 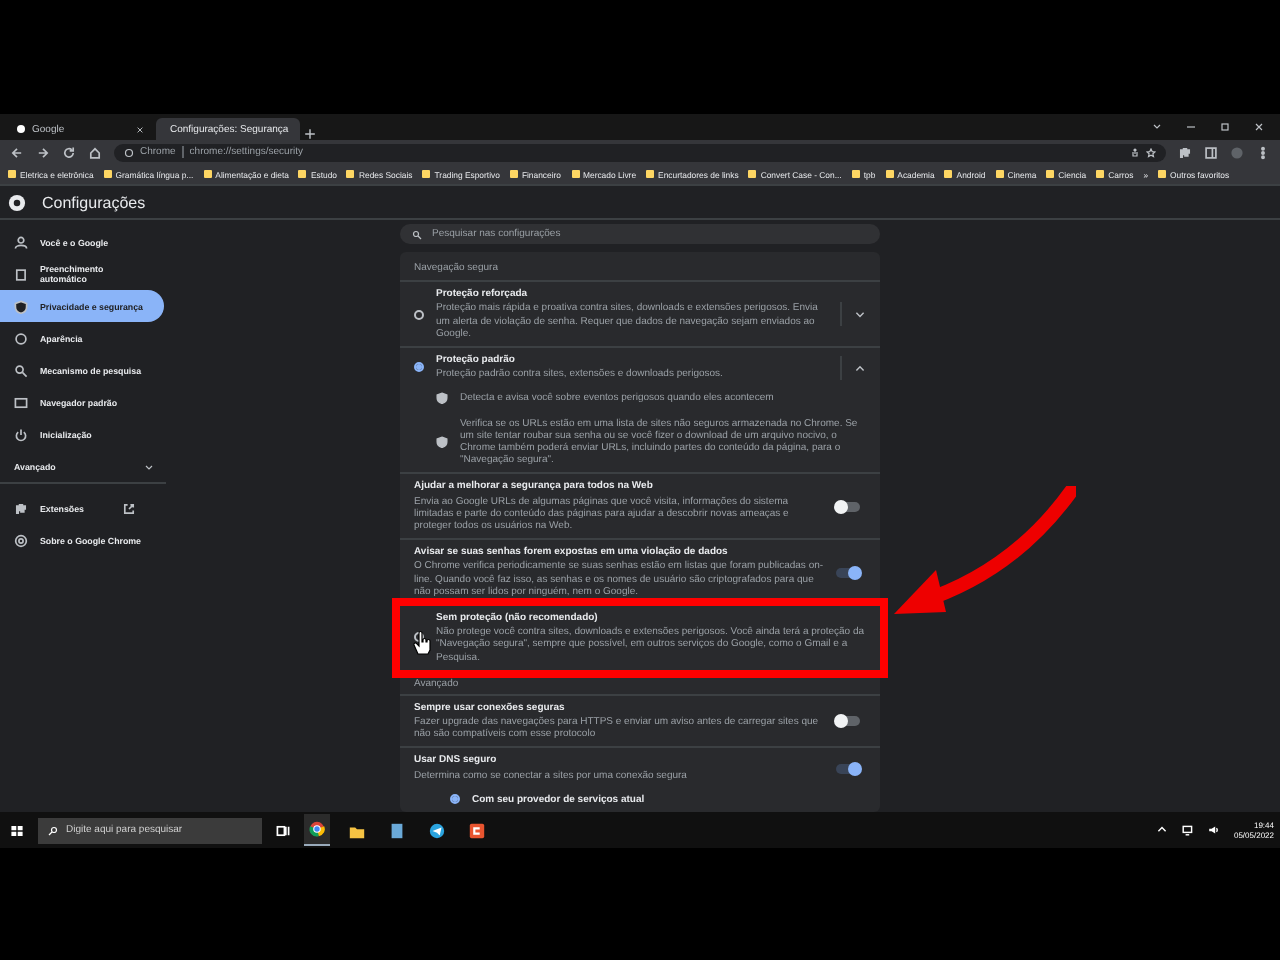 What do you see at coordinates (43, 152) in the screenshot?
I see `forward-icon` at bounding box center [43, 152].